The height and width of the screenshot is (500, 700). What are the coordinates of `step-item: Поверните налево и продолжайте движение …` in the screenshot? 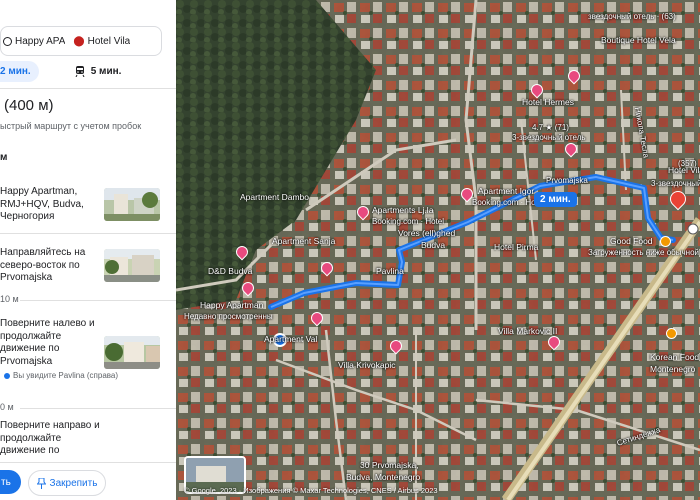 It's located at (88, 349).